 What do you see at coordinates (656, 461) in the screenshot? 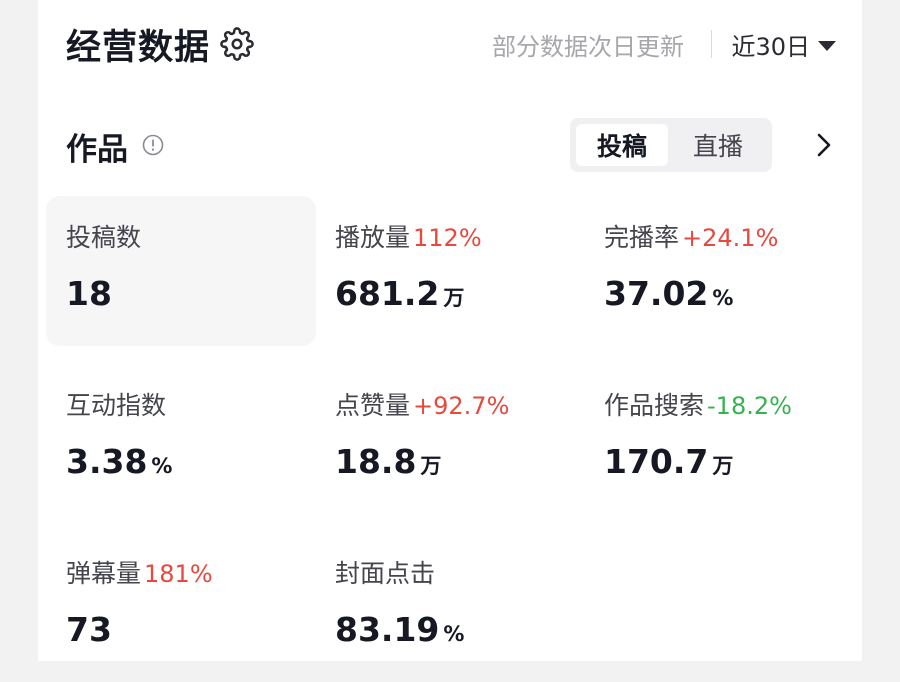
I see `metric-number: 170.7` at bounding box center [656, 461].